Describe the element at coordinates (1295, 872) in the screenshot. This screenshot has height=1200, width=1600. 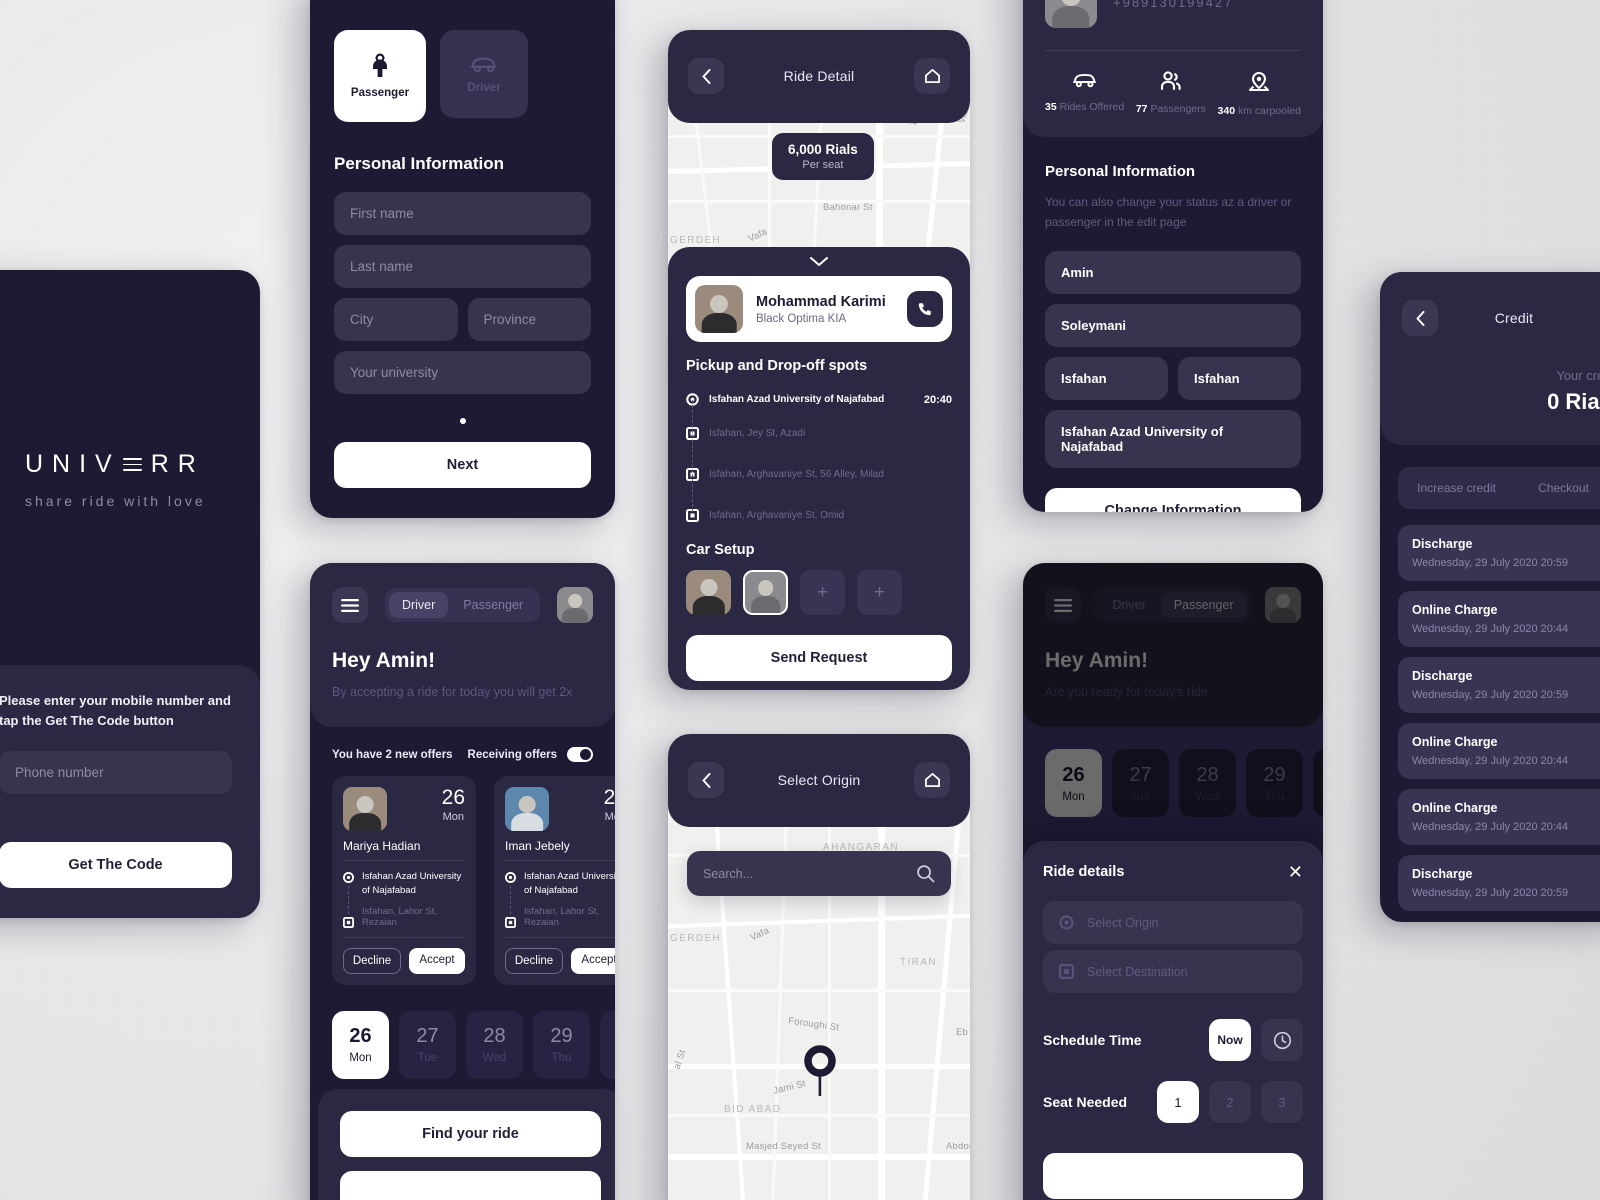
I see `close-icon: ✕` at that location.